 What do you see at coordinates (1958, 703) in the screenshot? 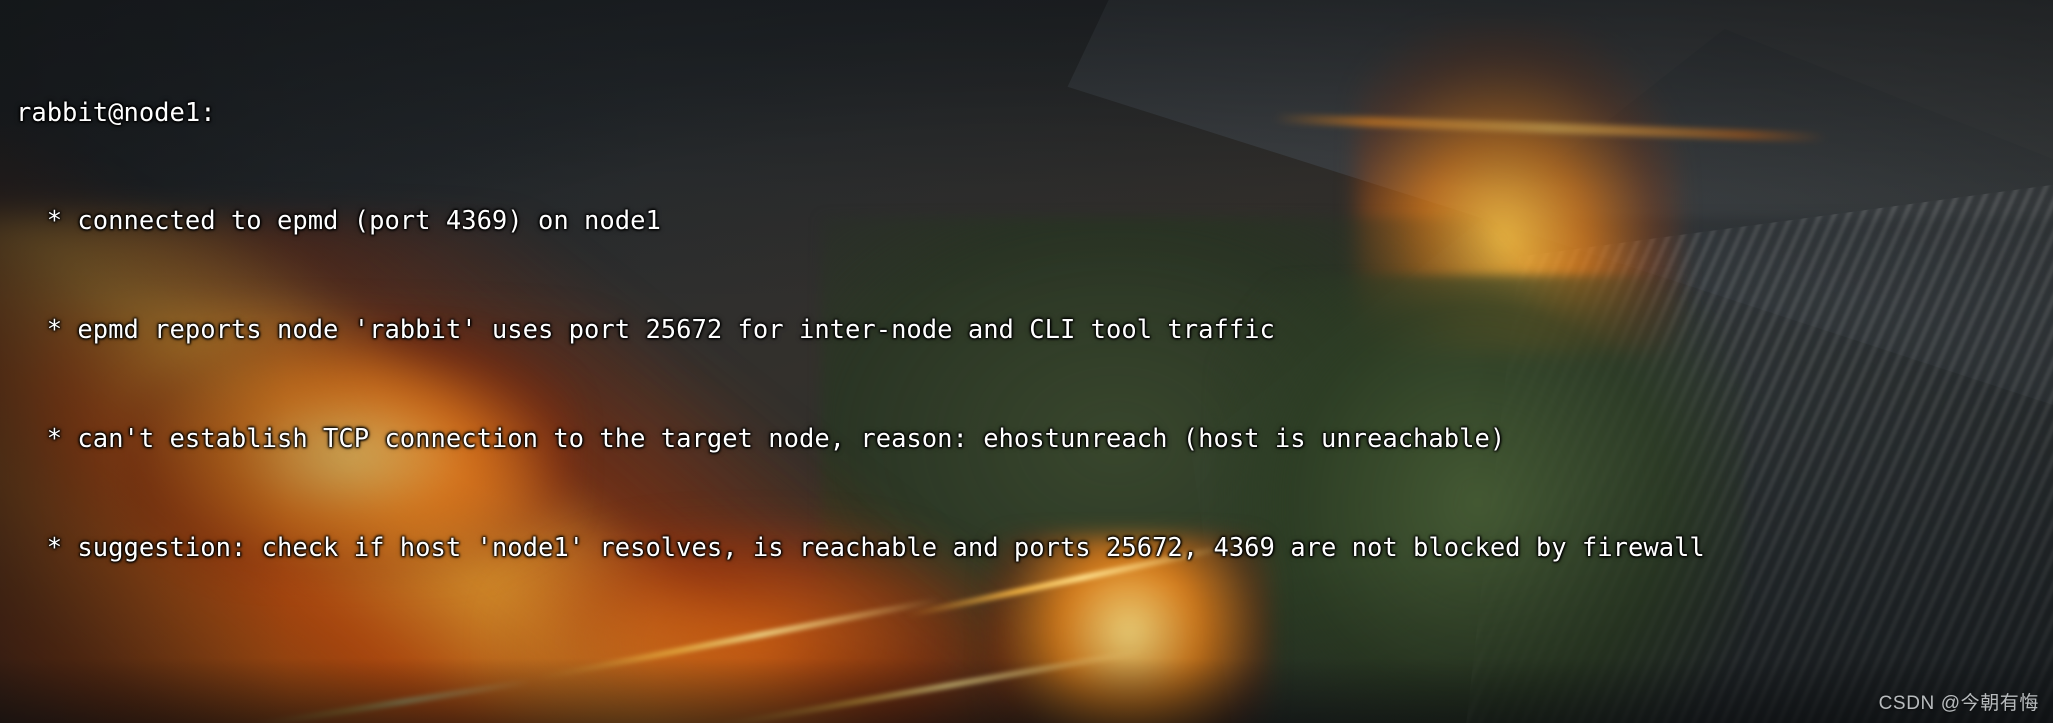
I see `csdn-watermark: CSDN @今朝有悔` at bounding box center [1958, 703].